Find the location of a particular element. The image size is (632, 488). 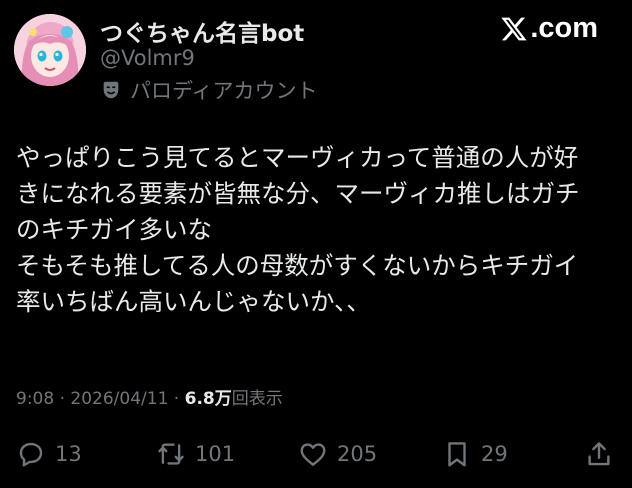

user-handle: @Volmr9 is located at coordinates (147, 58).